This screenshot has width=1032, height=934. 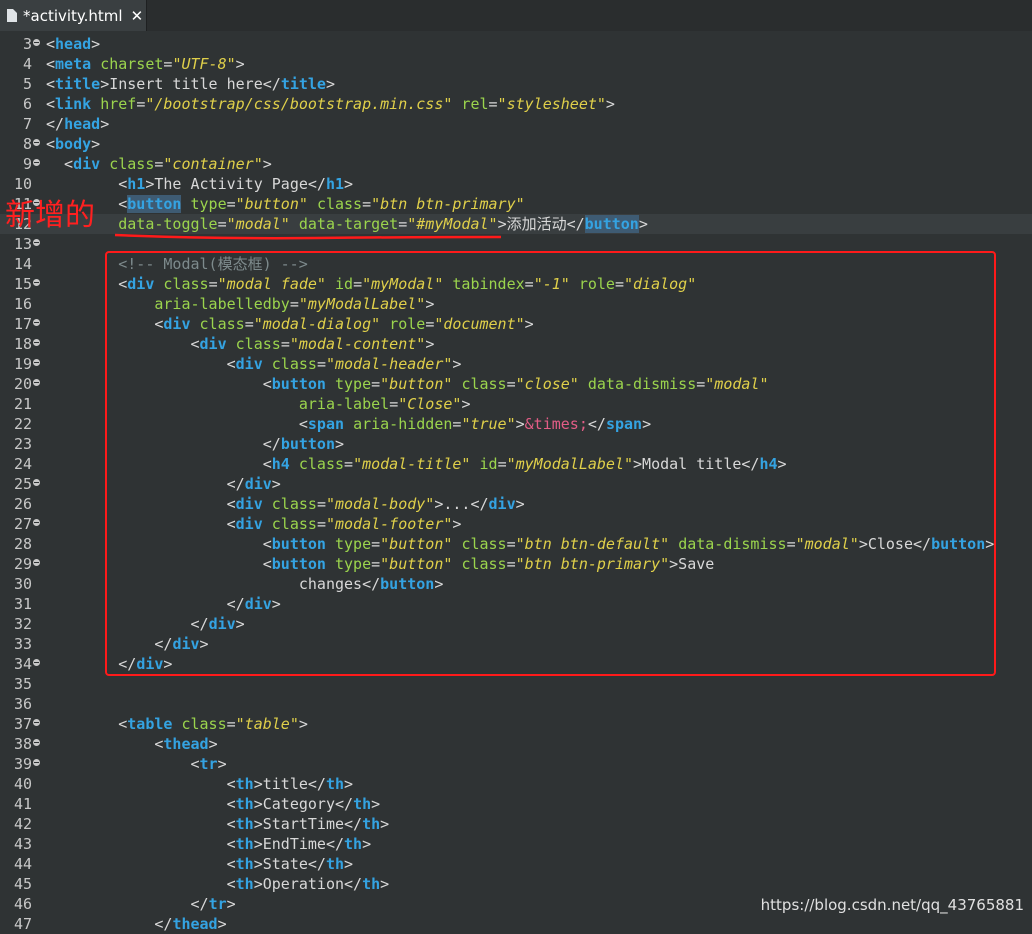 I want to click on code-line: 36, so click(x=516, y=704).